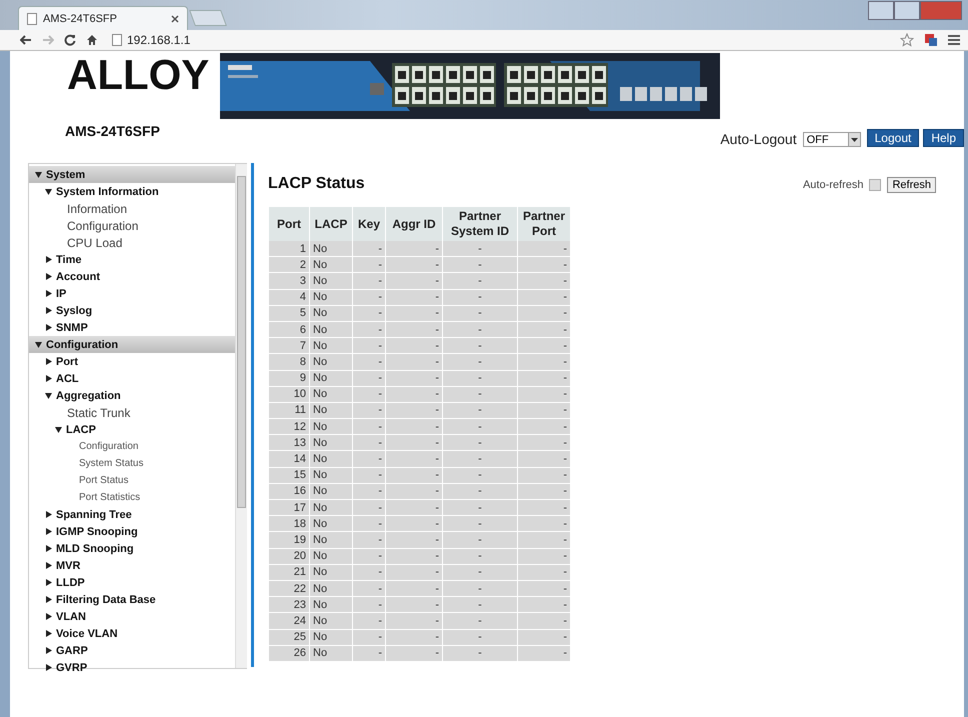 This screenshot has height=717, width=968. Describe the element at coordinates (132, 344) in the screenshot. I see `menu-section: Configuration` at that location.